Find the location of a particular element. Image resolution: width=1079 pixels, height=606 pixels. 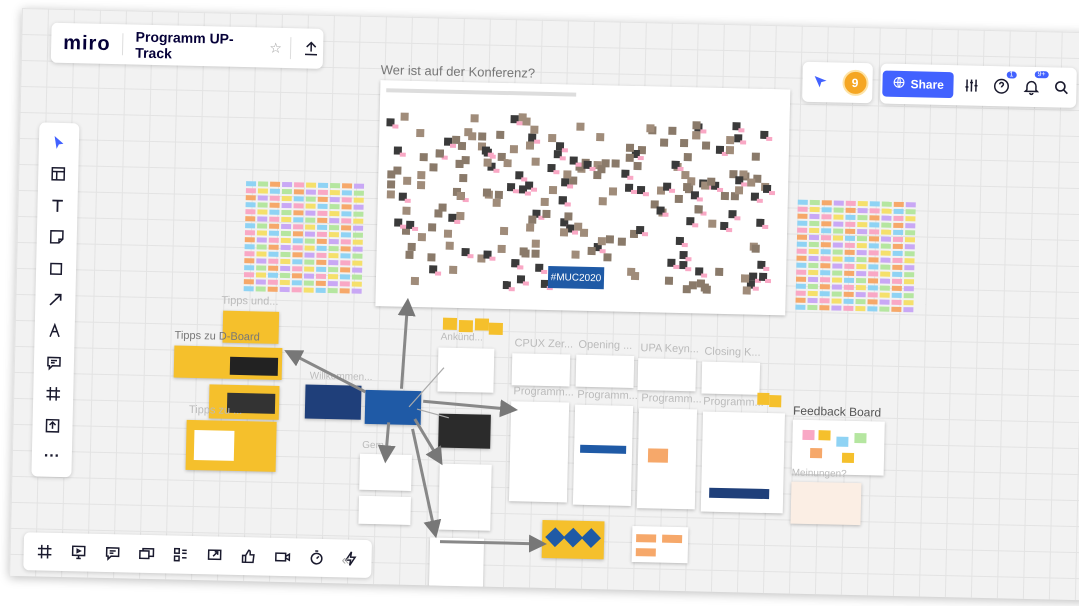

text-icon is located at coordinates (57, 205).